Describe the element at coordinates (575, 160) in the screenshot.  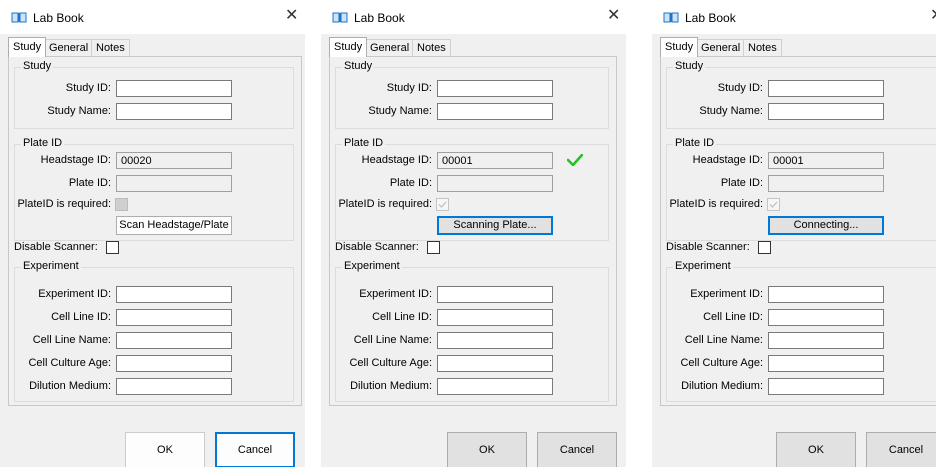
I see `checkmark-icon` at that location.